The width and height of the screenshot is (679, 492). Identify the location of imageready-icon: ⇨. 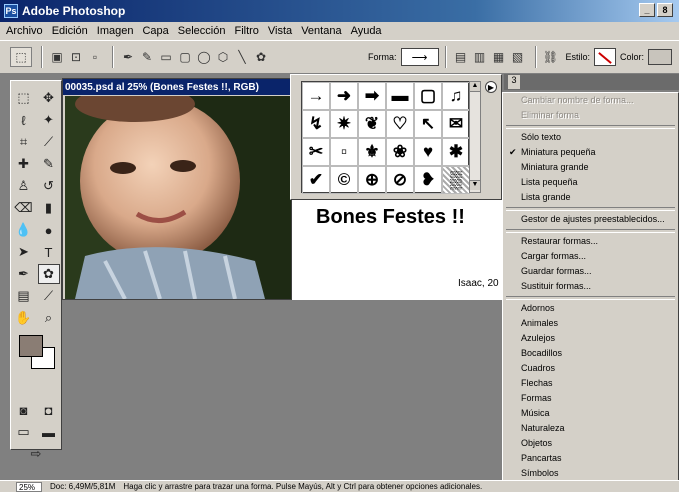
(36, 454).